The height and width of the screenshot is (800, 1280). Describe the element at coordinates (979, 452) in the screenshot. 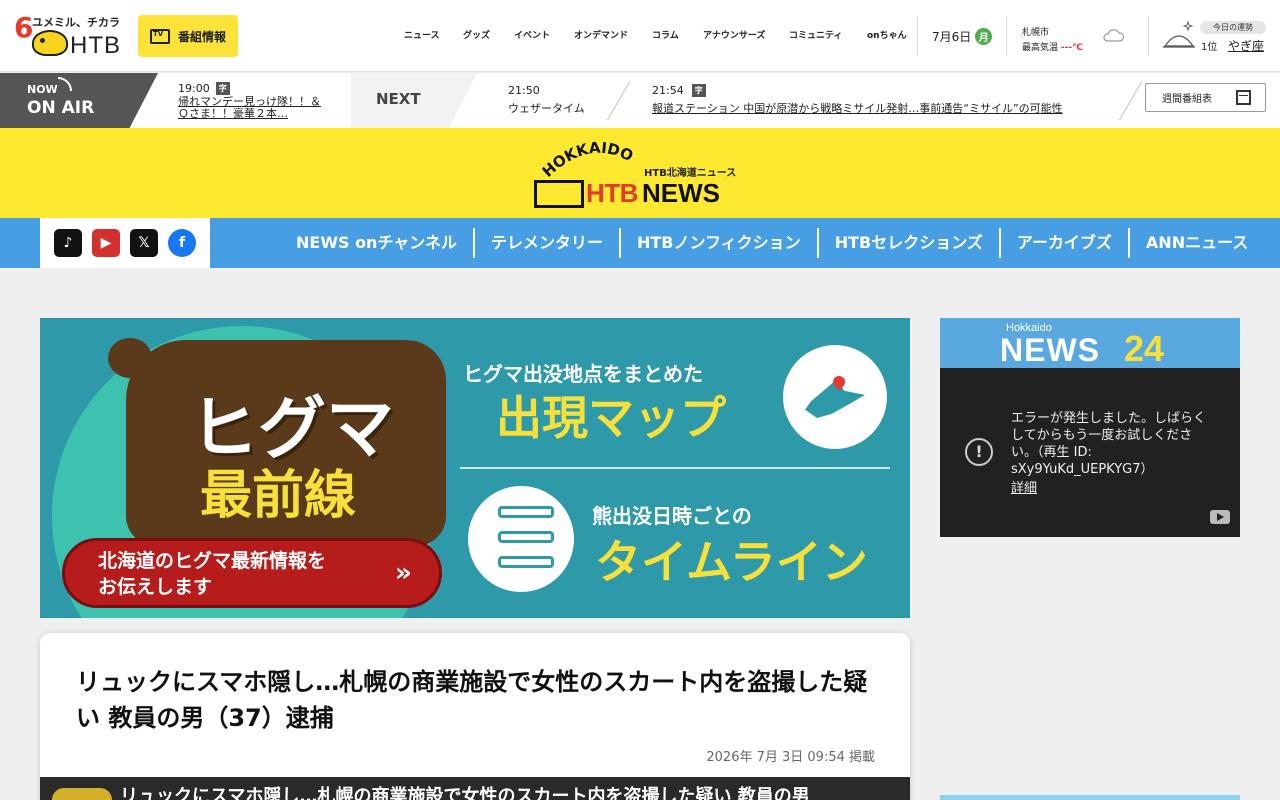

I see `error-icon: !` at that location.